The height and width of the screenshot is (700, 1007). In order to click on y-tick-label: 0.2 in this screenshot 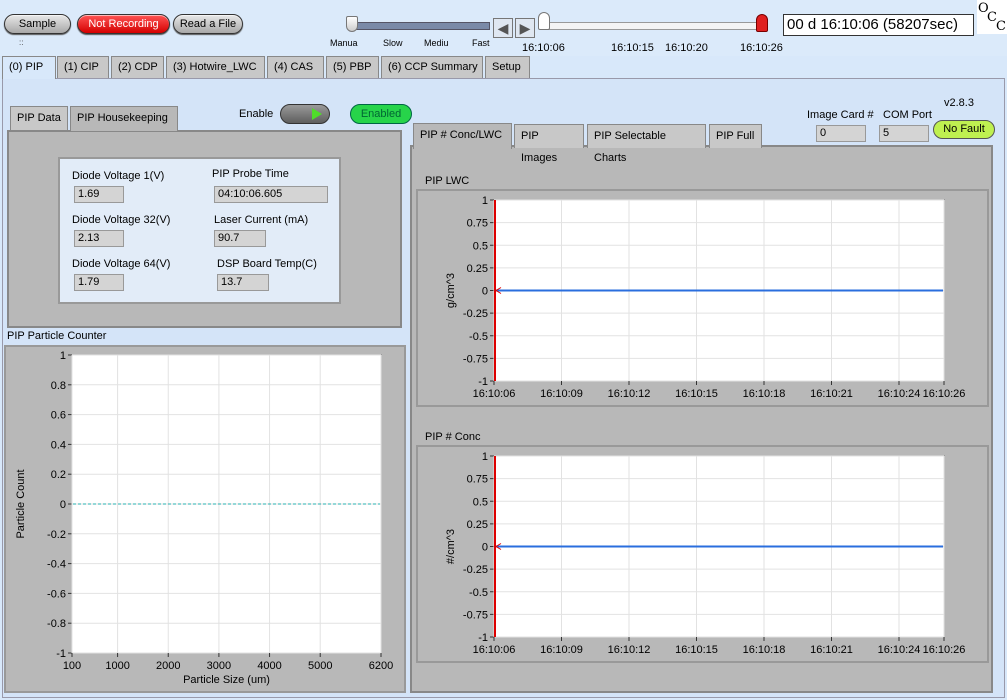, I will do `click(58, 475)`.